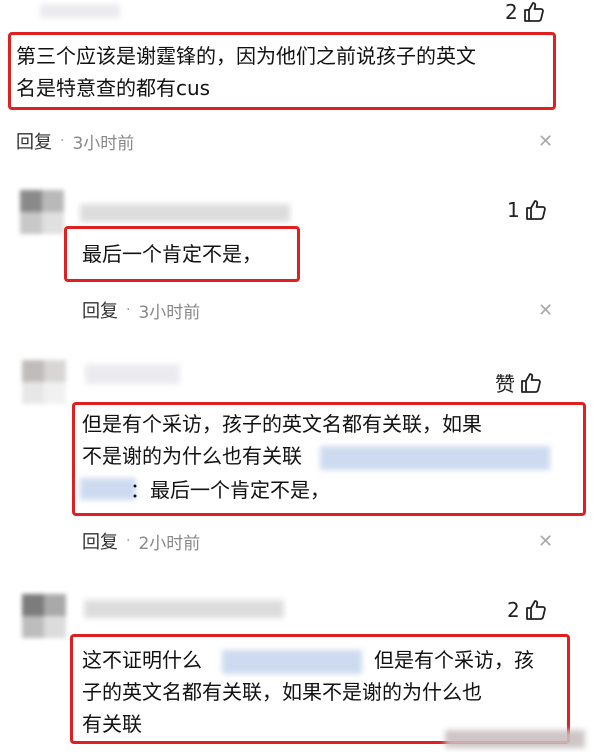  What do you see at coordinates (112, 724) in the screenshot?
I see `comment-text-line: 有关联` at bounding box center [112, 724].